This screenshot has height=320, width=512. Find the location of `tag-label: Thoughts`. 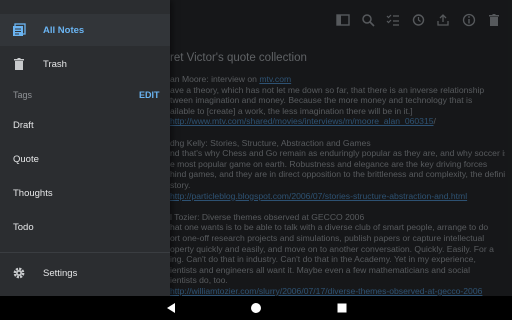

tag-label: Thoughts is located at coordinates (33, 193).